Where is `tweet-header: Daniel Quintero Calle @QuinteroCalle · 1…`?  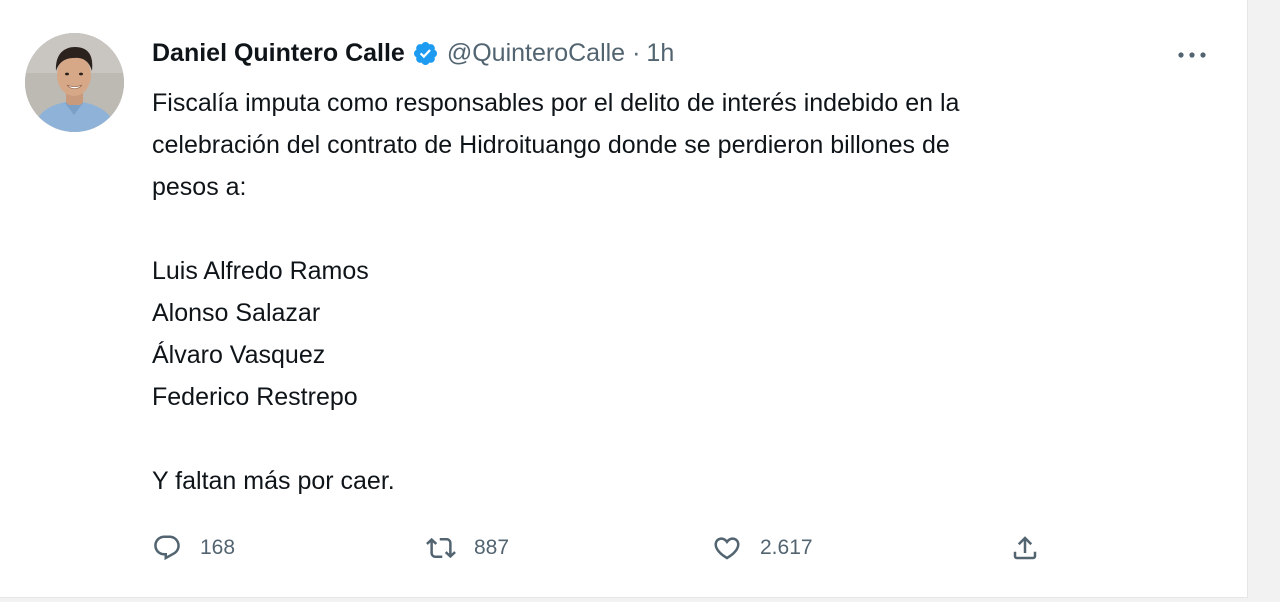
tweet-header: Daniel Quintero Calle @QuinteroCalle · 1… is located at coordinates (413, 53).